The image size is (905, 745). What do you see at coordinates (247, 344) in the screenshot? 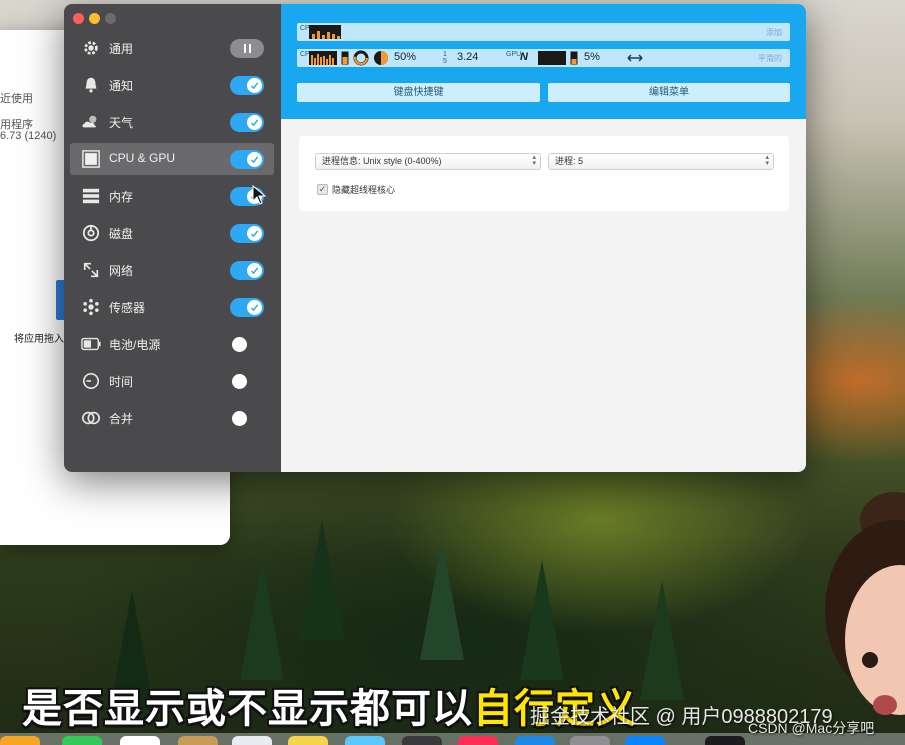
I see `battery-toggle` at bounding box center [247, 344].